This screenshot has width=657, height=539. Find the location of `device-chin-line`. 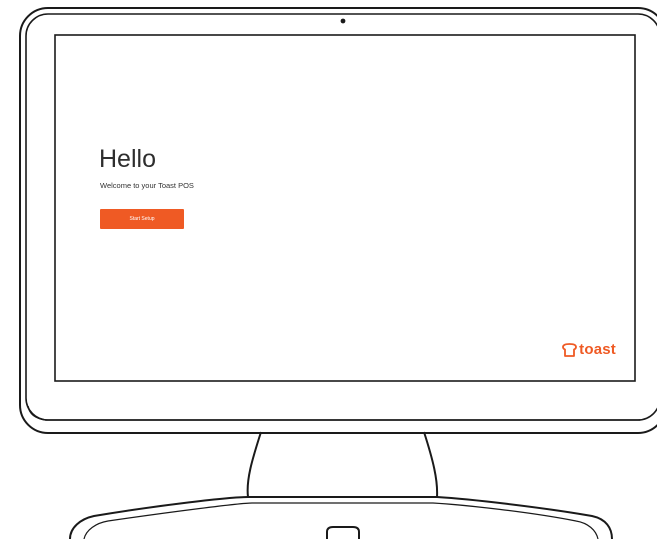

device-chin-line is located at coordinates (333, 413).